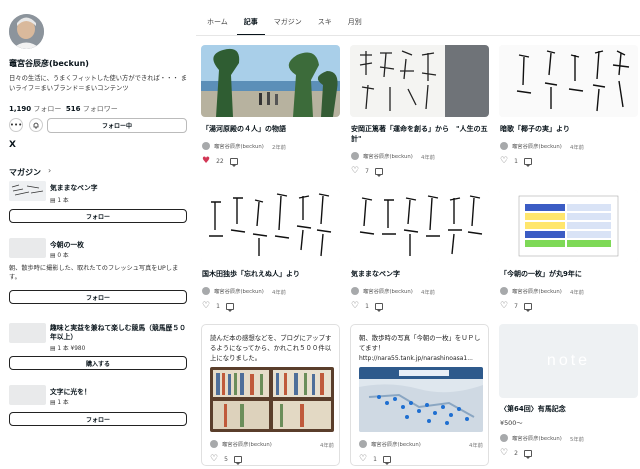 The height and width of the screenshot is (469, 640). What do you see at coordinates (226, 459) in the screenshot?
I see `article-actions: ♡ 5` at bounding box center [226, 459].